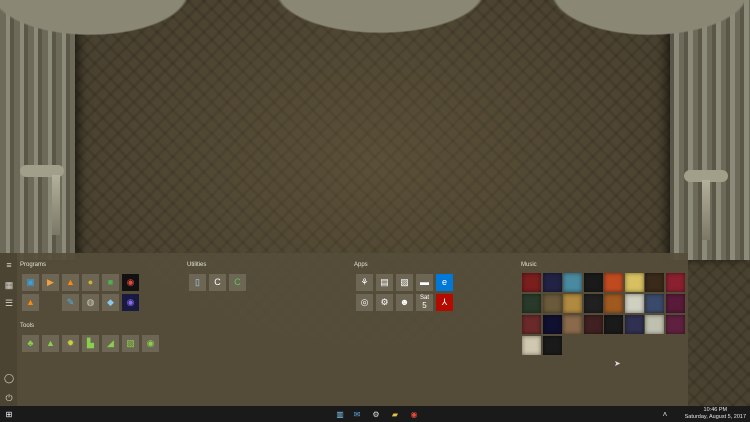 This screenshot has width=750, height=422. Describe the element at coordinates (357, 414) in the screenshot. I see `mail-icon: ✉` at that location.